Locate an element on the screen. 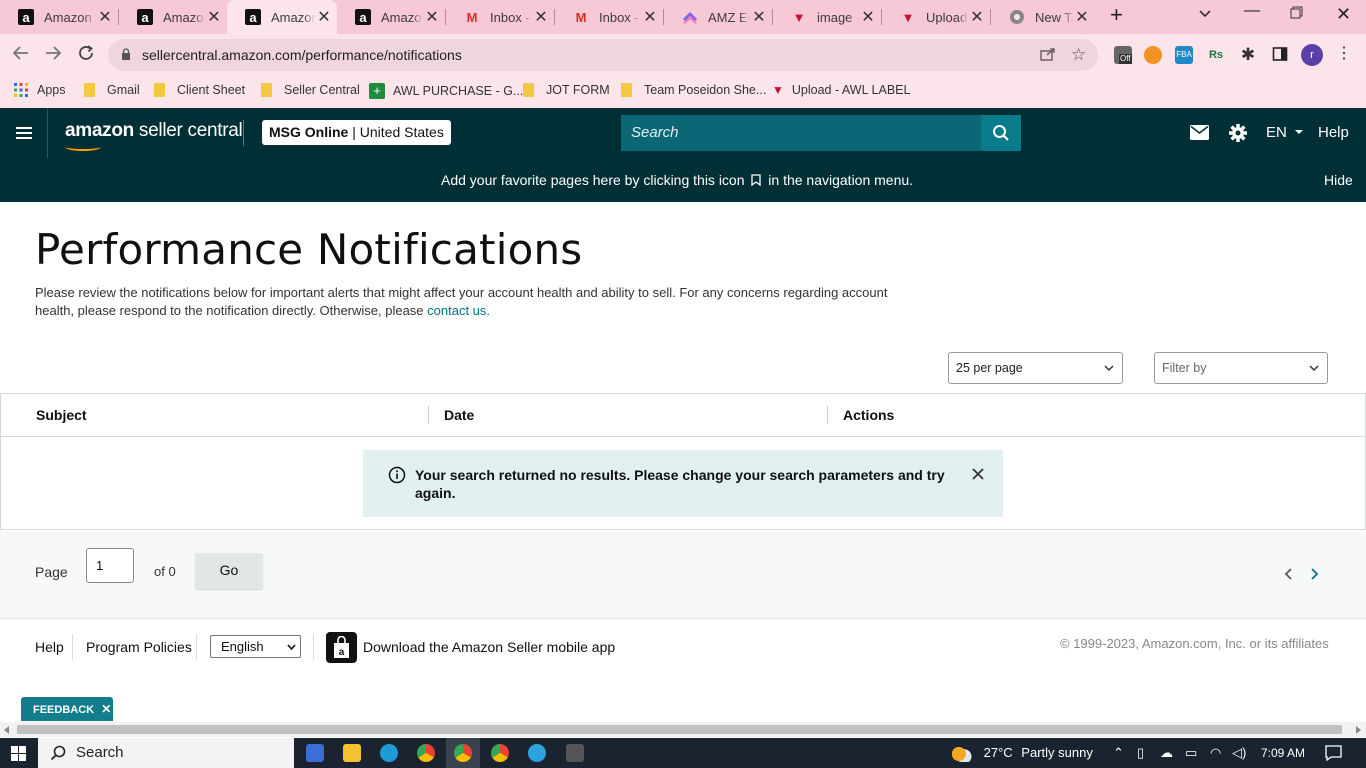  windows-start-icon is located at coordinates (18, 753).